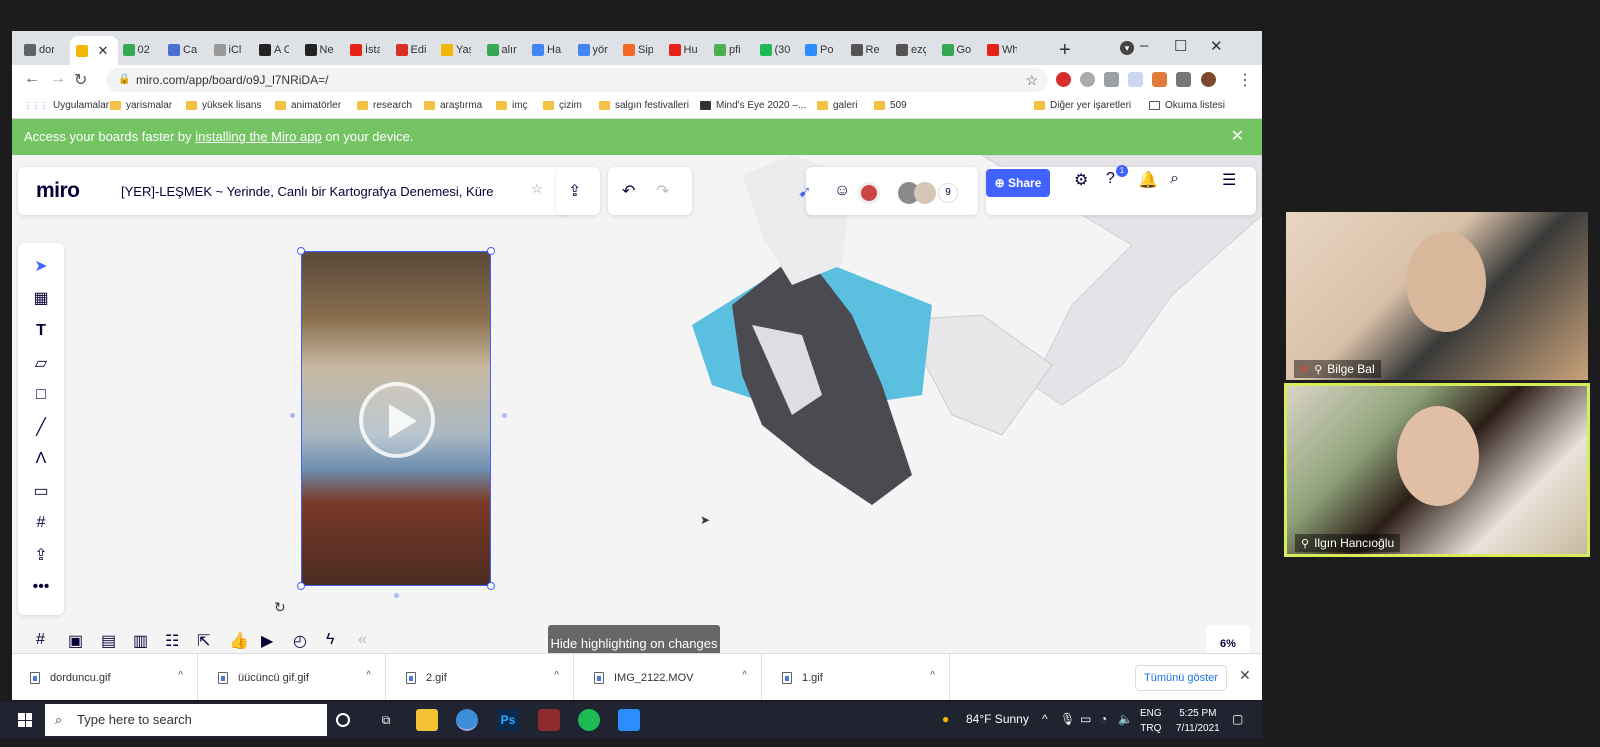 The width and height of the screenshot is (1600, 747). What do you see at coordinates (39, 50) in the screenshot?
I see `browser-tab: dor` at bounding box center [39, 50].